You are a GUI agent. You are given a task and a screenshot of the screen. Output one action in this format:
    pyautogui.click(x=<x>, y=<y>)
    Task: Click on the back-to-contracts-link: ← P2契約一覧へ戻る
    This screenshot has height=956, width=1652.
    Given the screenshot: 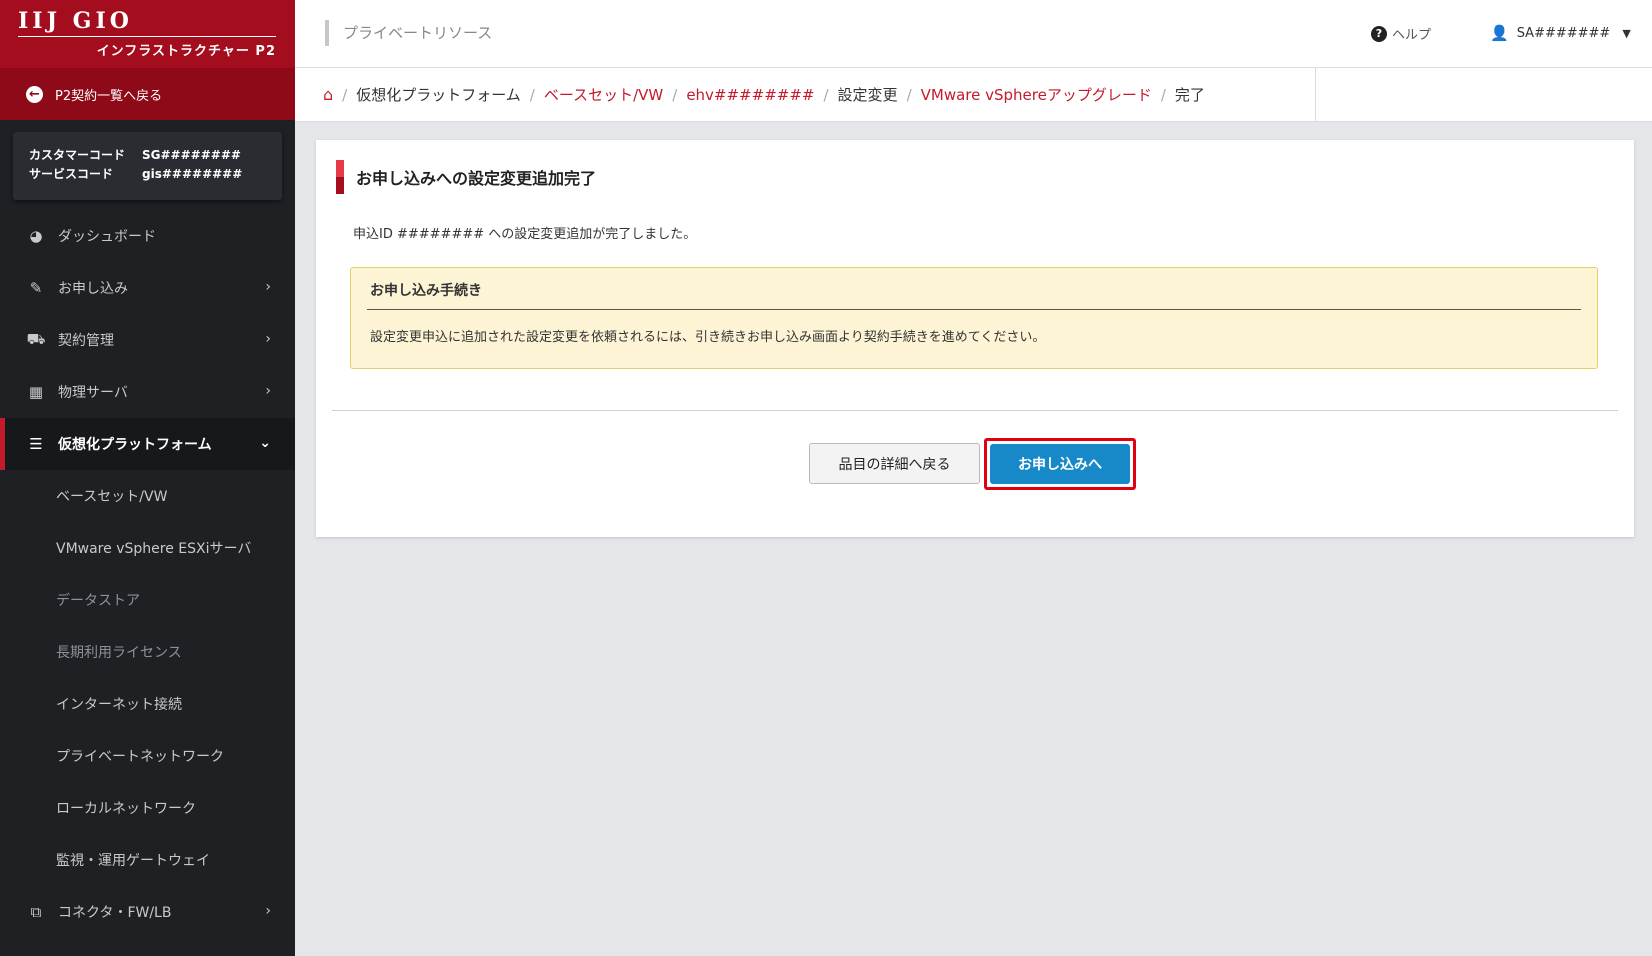 What is the action you would take?
    pyautogui.click(x=147, y=94)
    